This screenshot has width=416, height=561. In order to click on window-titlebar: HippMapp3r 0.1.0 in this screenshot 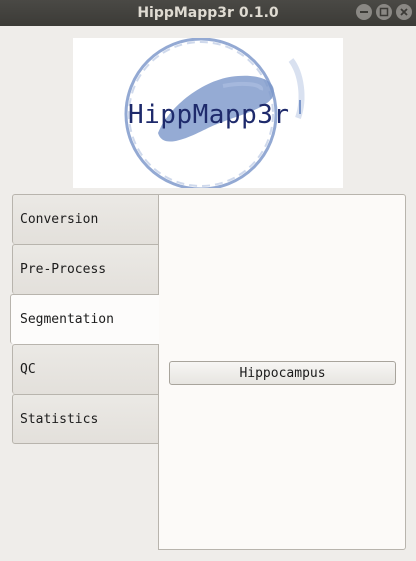, I will do `click(208, 13)`.